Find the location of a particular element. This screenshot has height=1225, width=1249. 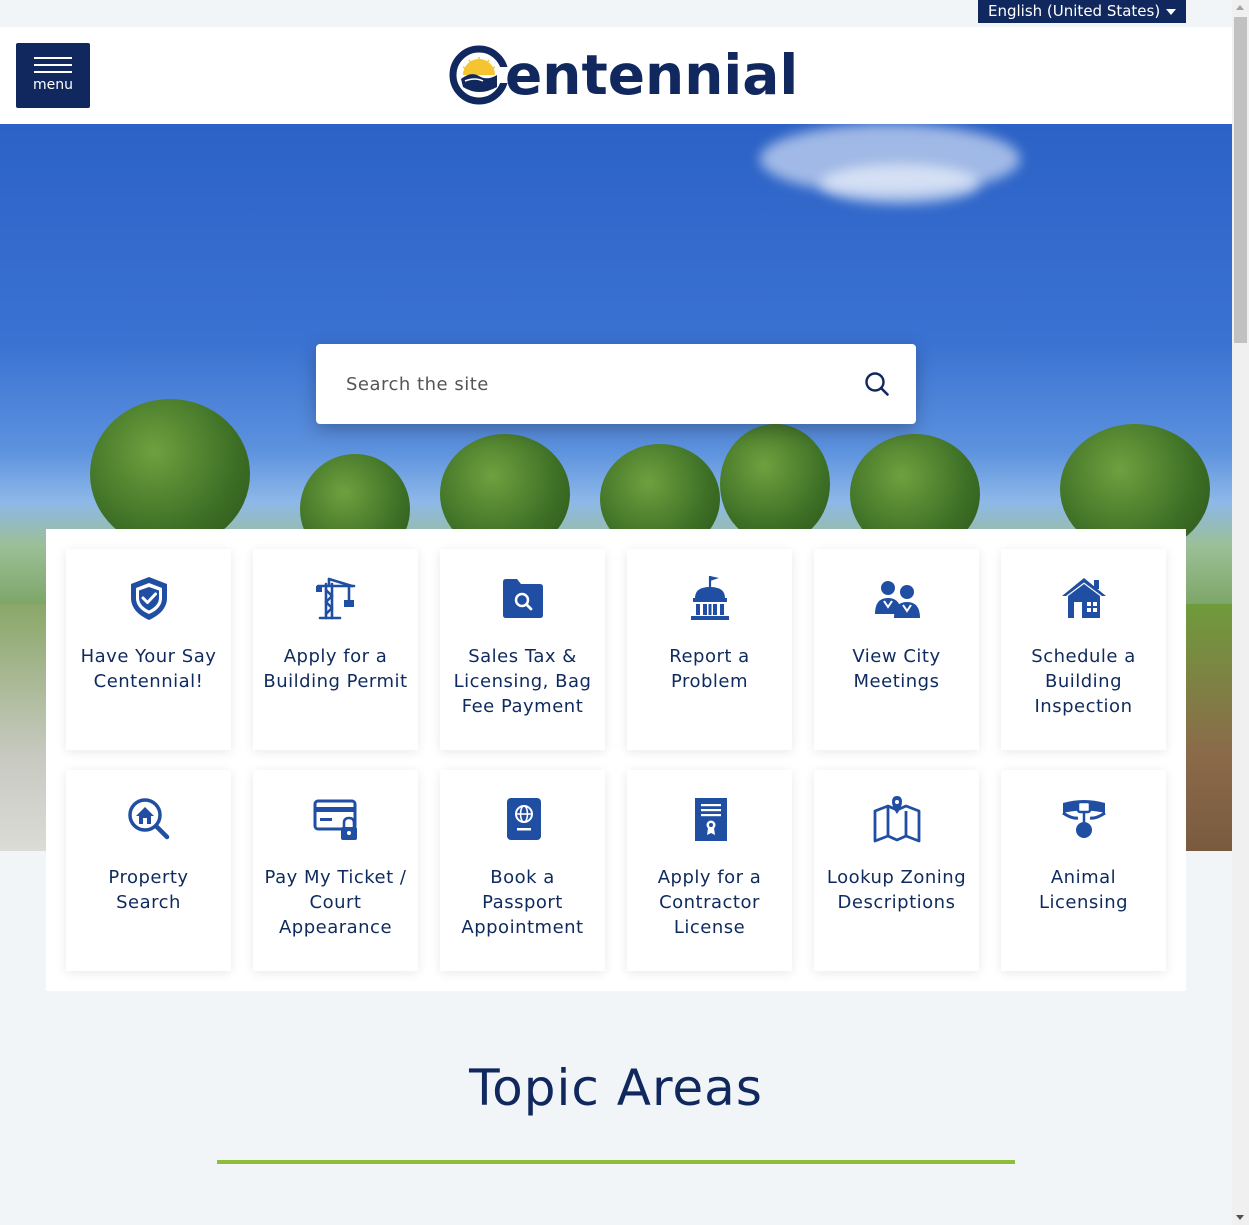

quick-link-label: Schedule a Building Inspection is located at coordinates (1083, 681).